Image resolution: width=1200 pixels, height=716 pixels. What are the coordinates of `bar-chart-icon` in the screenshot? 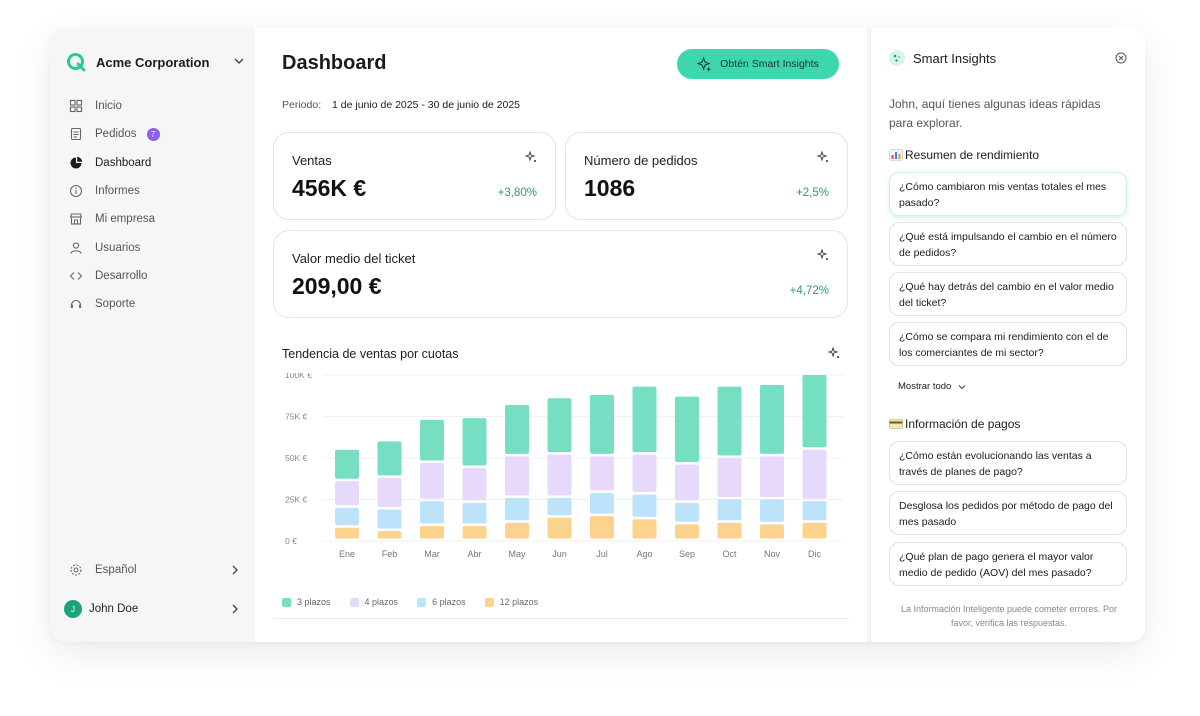 It's located at (896, 155).